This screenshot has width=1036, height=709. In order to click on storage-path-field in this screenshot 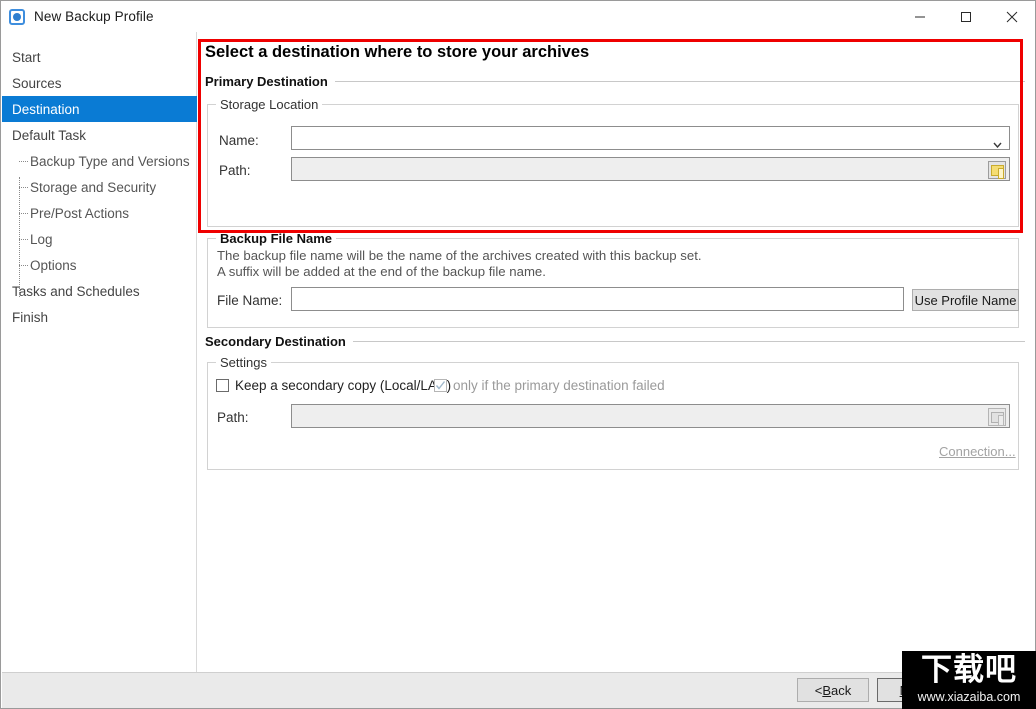, I will do `click(650, 169)`.